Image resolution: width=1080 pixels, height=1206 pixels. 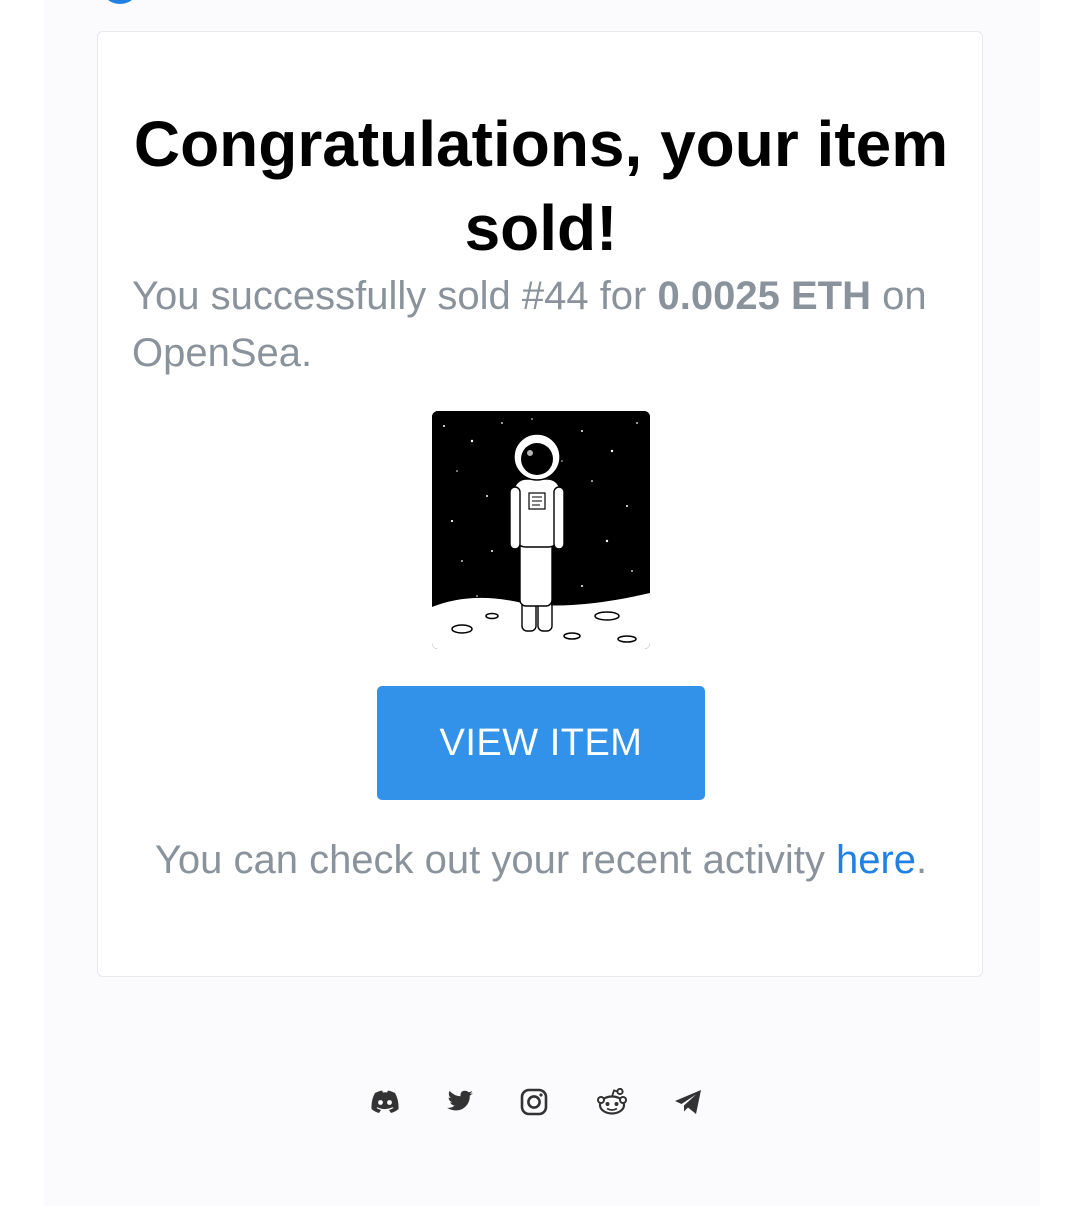 I want to click on astronaut-illustration, so click(x=541, y=530).